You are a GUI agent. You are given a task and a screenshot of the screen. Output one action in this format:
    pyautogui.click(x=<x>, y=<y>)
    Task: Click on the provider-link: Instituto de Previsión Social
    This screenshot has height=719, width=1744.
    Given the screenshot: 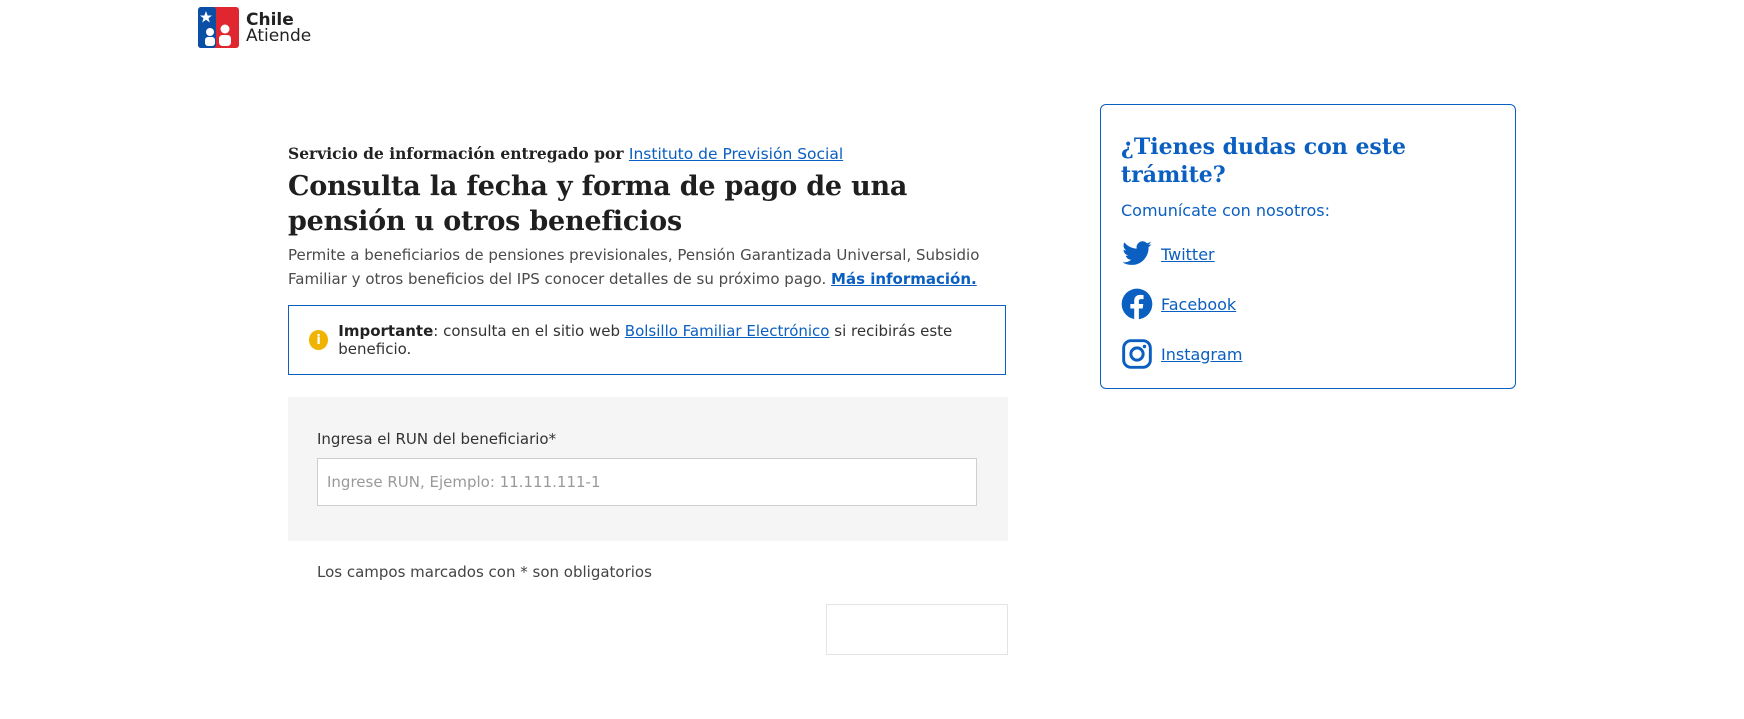 What is the action you would take?
    pyautogui.click(x=736, y=154)
    